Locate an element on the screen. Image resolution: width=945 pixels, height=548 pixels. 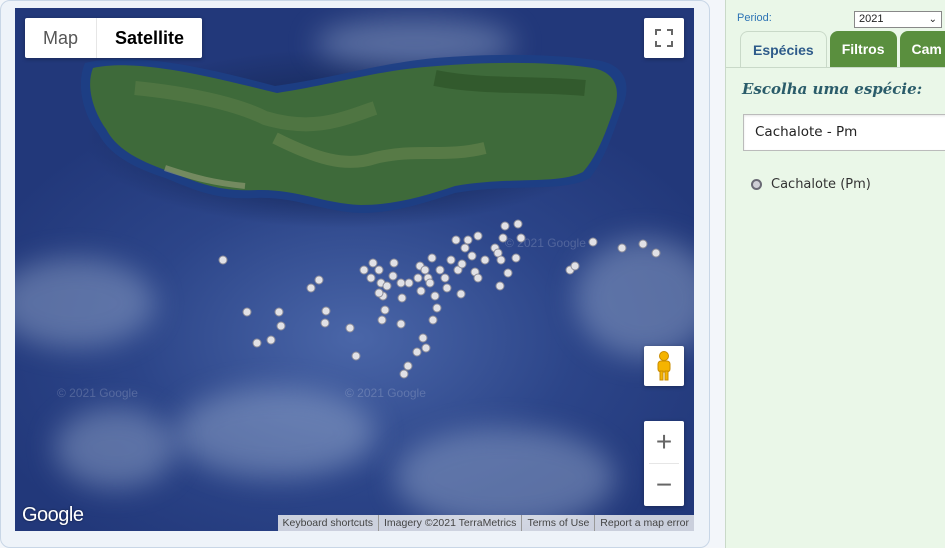
pegman-icon is located at coordinates (664, 366).